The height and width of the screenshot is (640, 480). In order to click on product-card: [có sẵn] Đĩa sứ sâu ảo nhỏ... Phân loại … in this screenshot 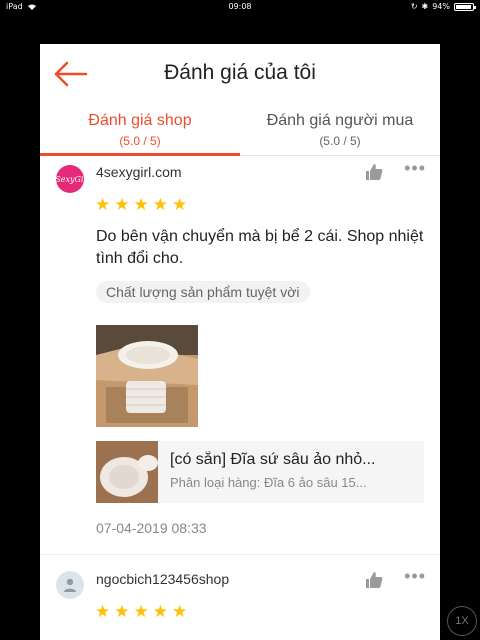, I will do `click(260, 472)`.